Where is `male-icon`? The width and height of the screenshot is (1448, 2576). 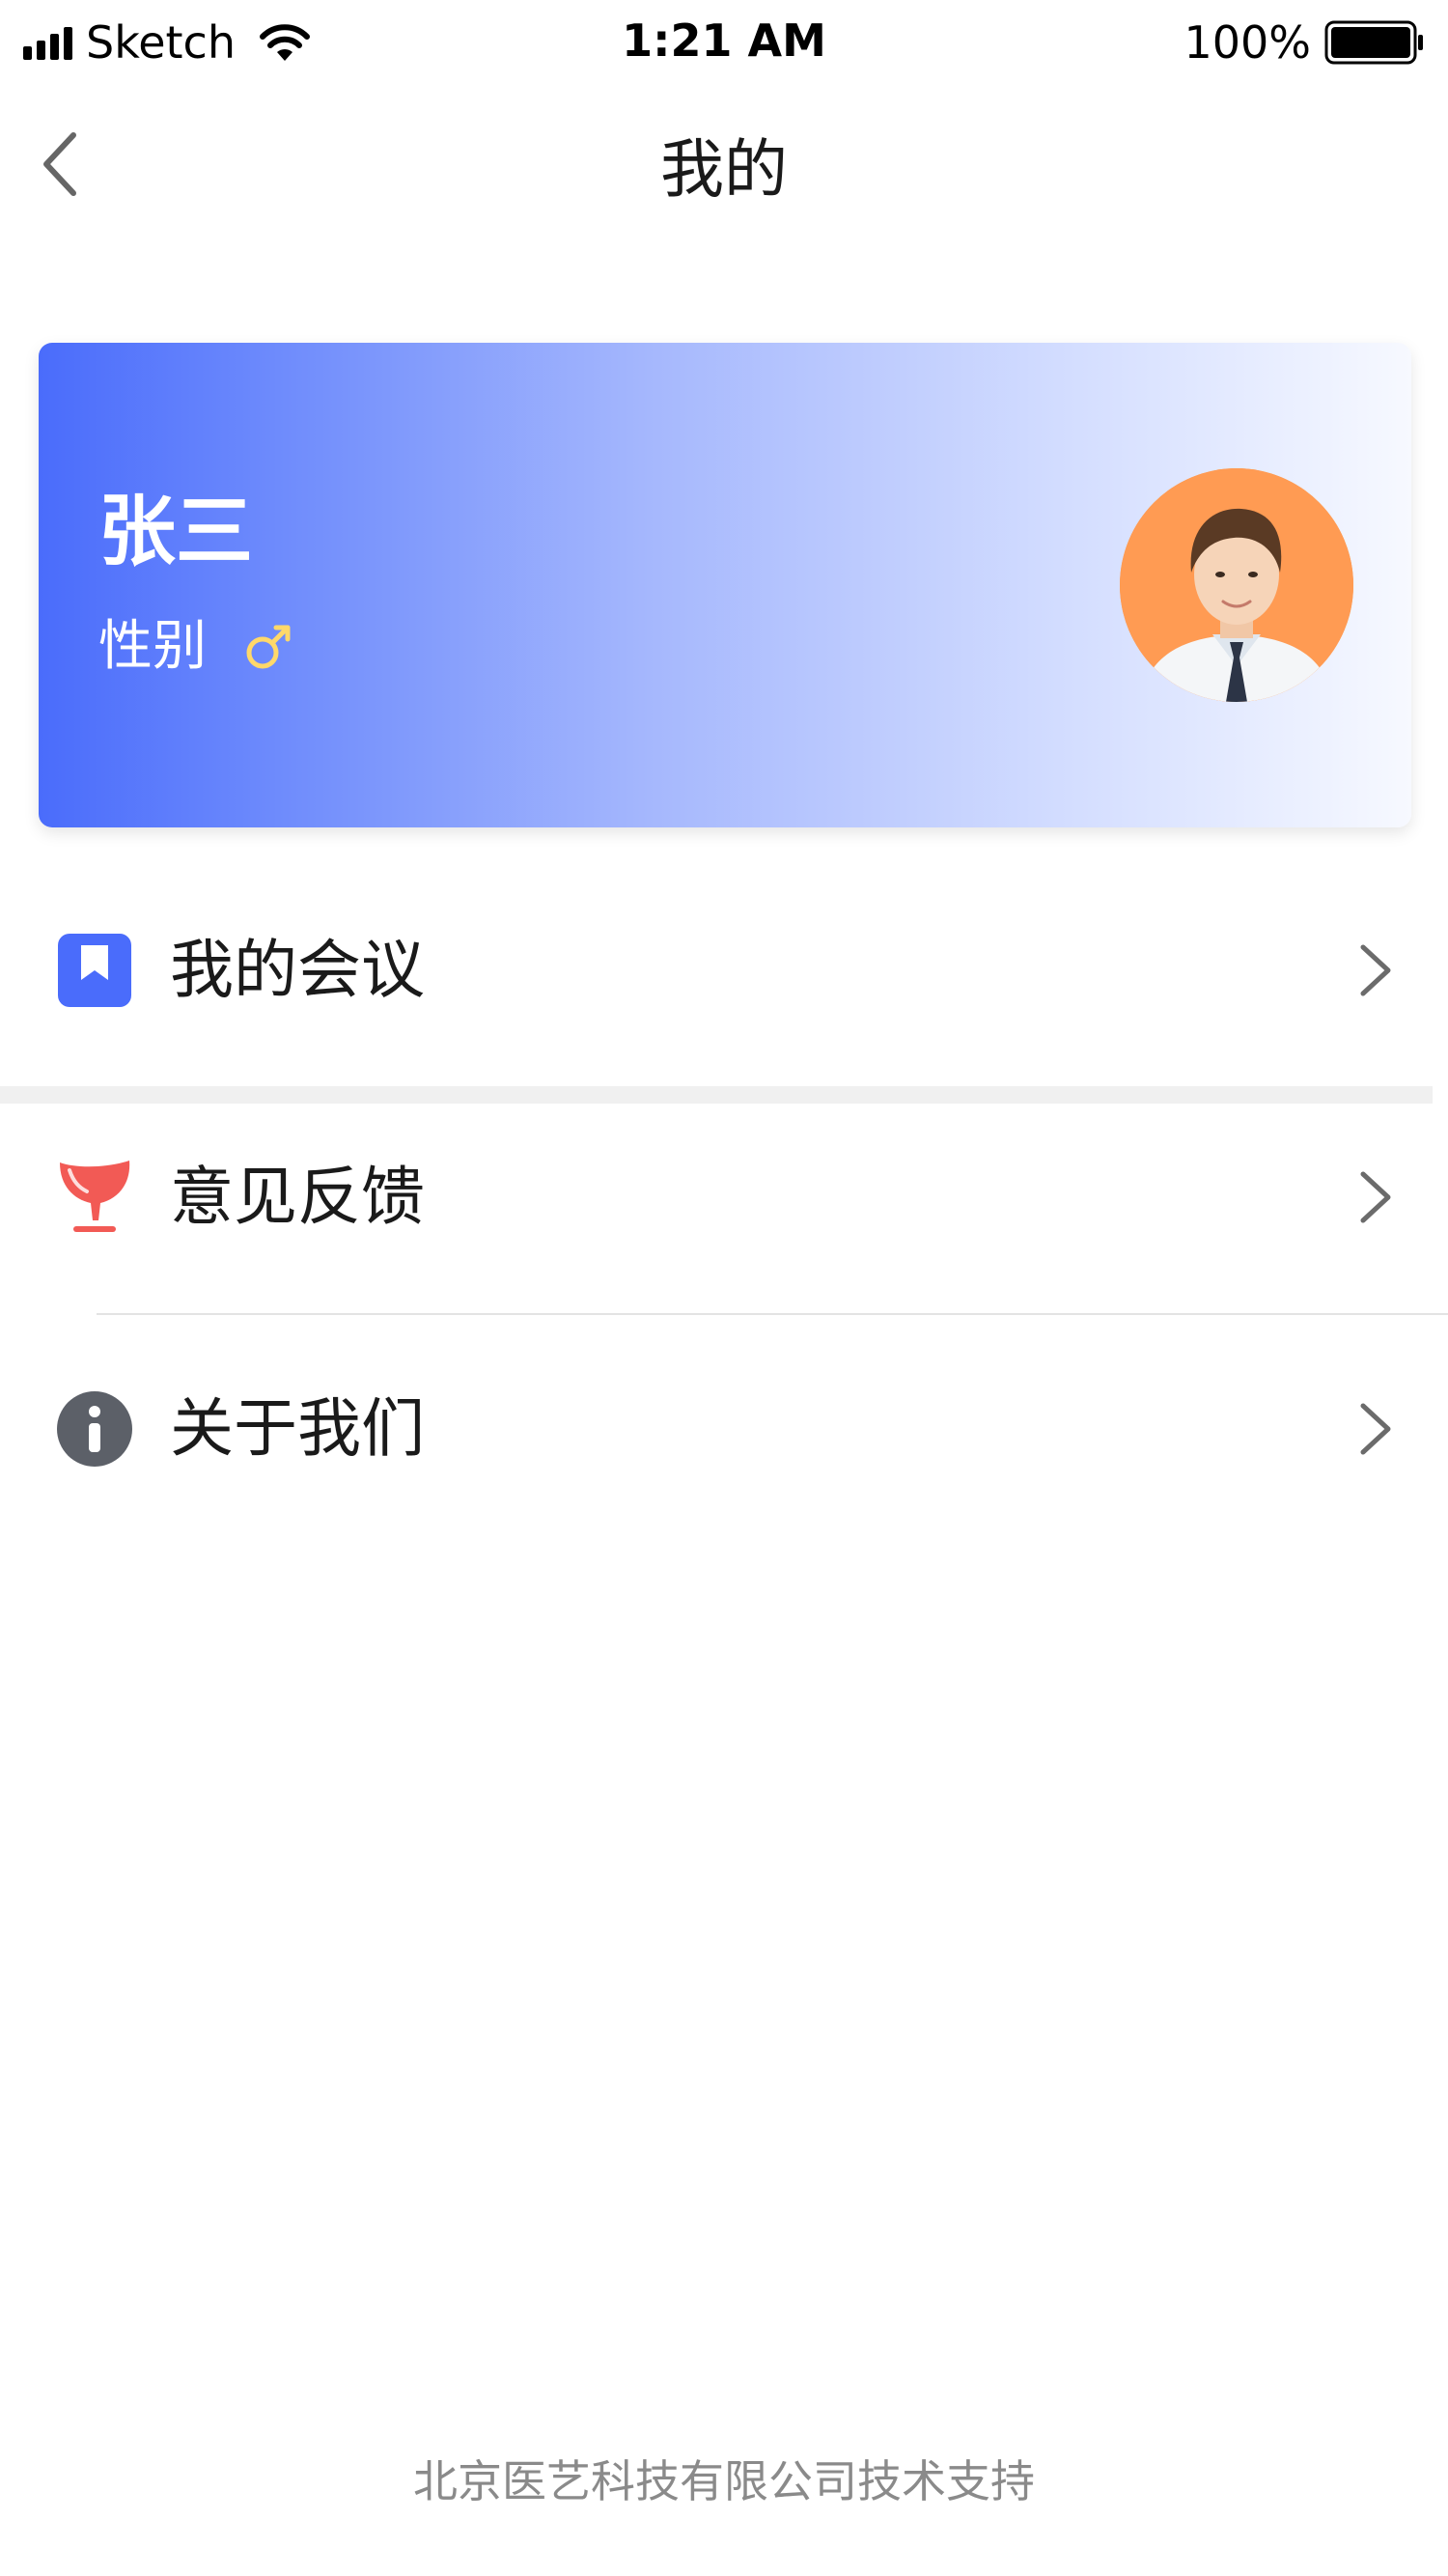 male-icon is located at coordinates (268, 647).